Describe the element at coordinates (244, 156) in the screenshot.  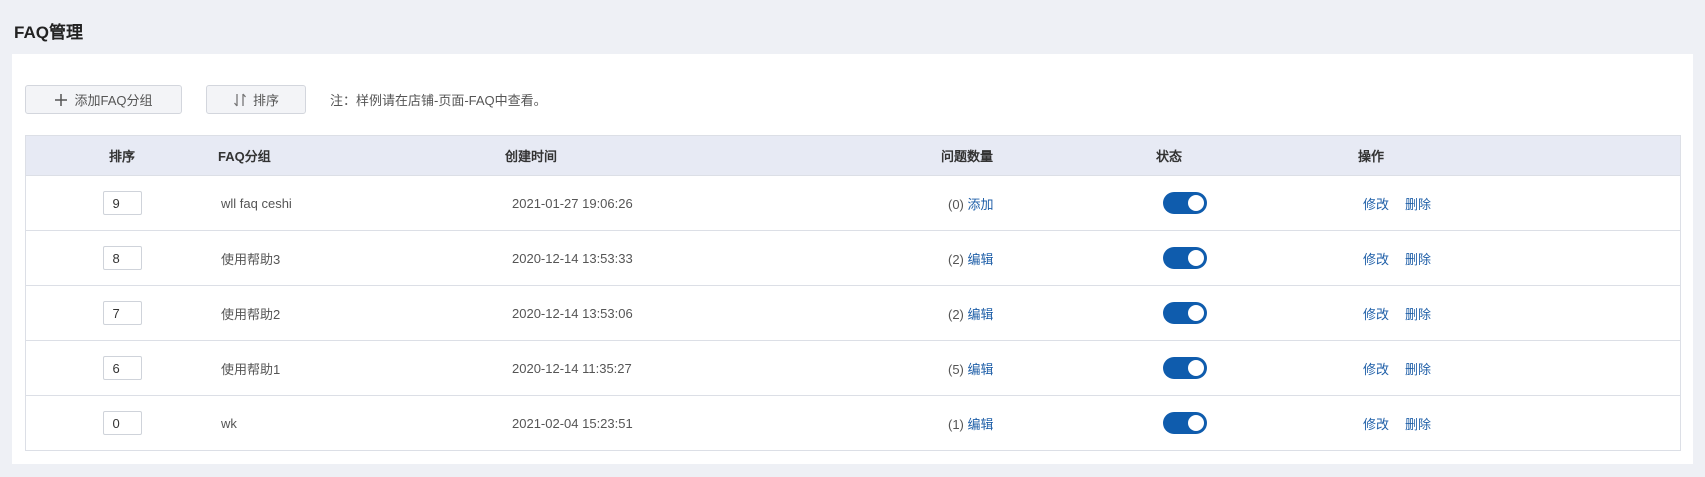
I see `header-group: FAQ分组` at that location.